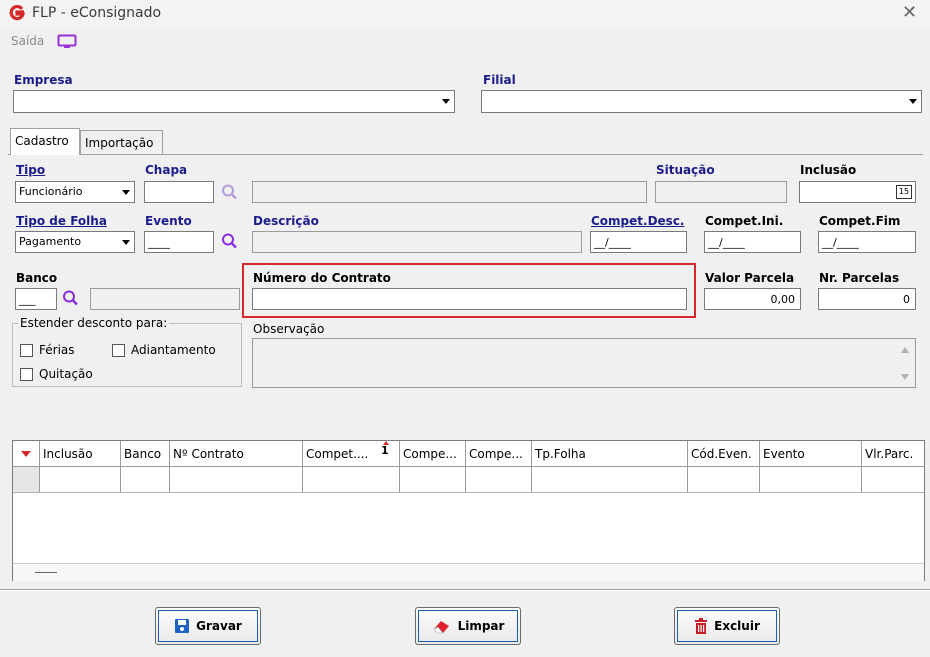 The width and height of the screenshot is (930, 657). What do you see at coordinates (468, 572) in the screenshot?
I see `grid-footer` at bounding box center [468, 572].